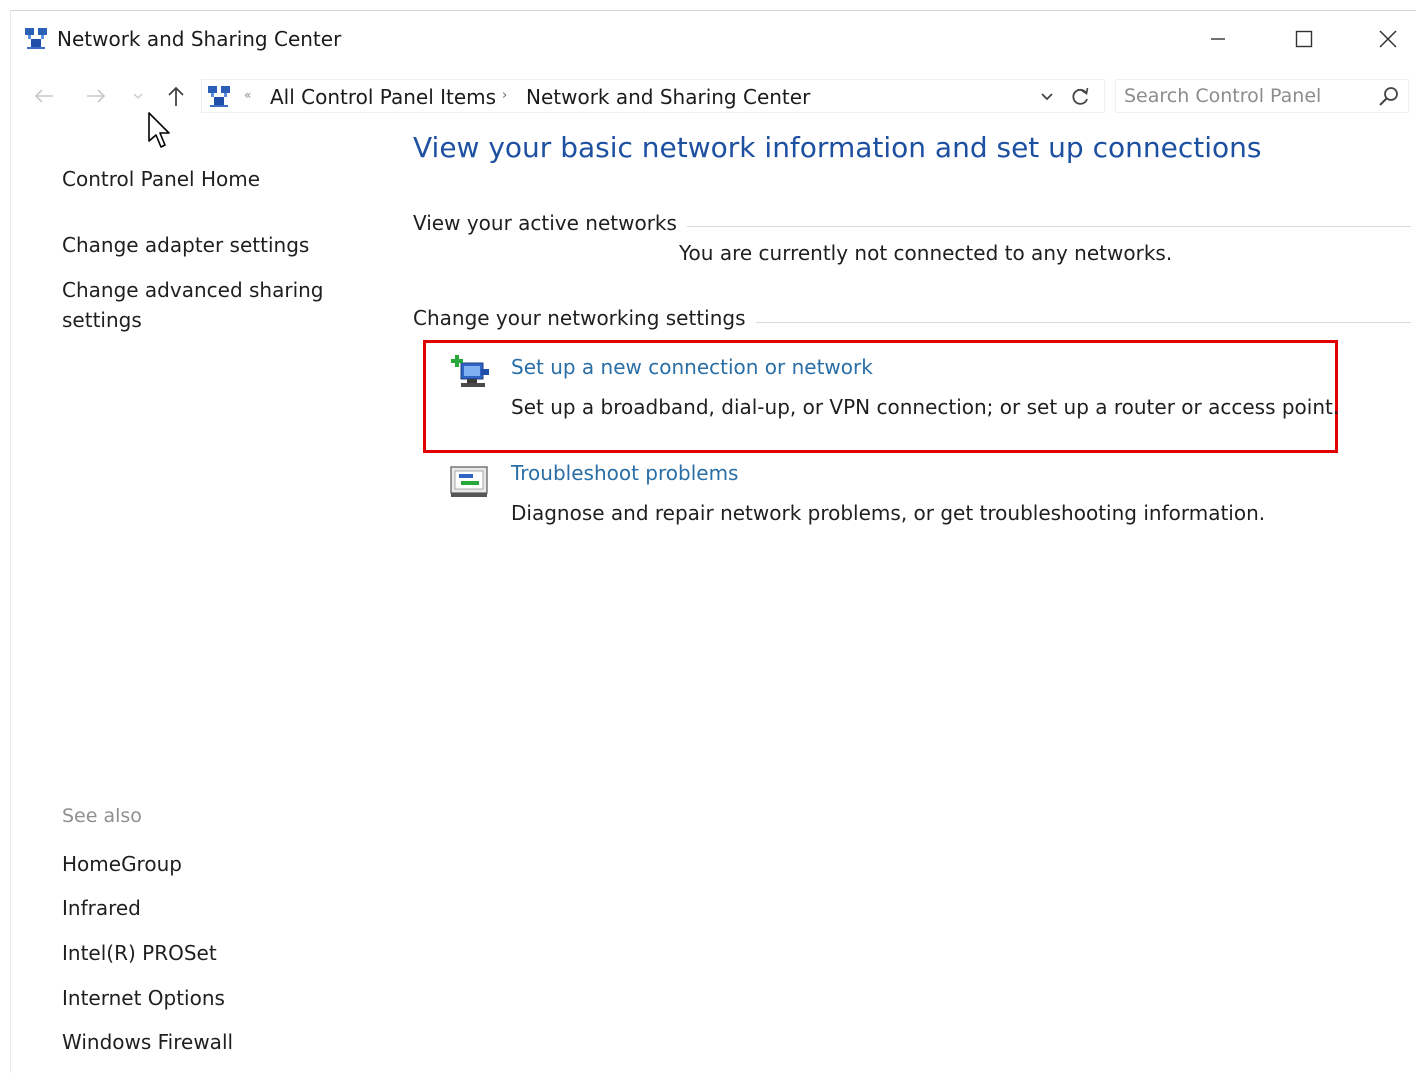  Describe the element at coordinates (584, 318) in the screenshot. I see `networking-settings-section-title: Change your networking settings` at that location.